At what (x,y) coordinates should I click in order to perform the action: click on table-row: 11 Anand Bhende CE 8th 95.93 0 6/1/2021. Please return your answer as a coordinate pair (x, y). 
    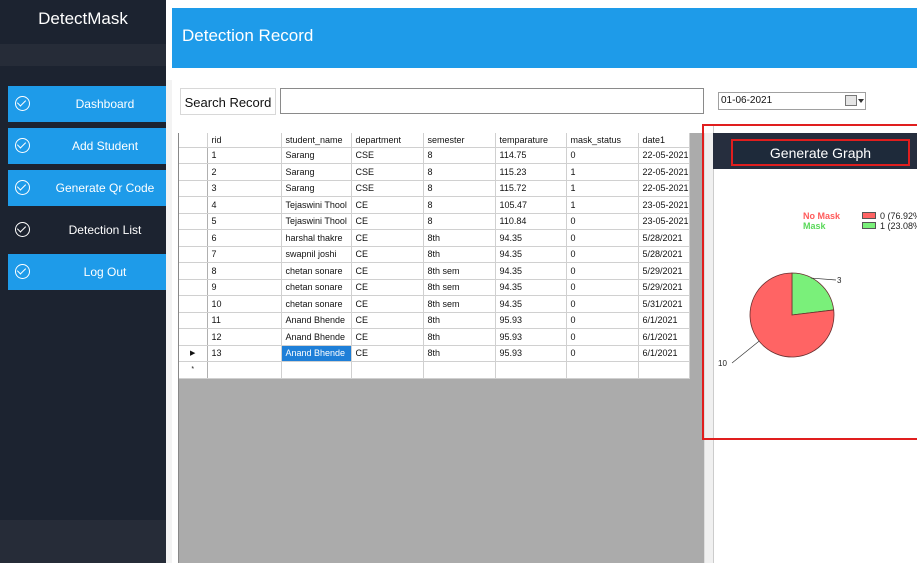
    Looking at the image, I should click on (434, 320).